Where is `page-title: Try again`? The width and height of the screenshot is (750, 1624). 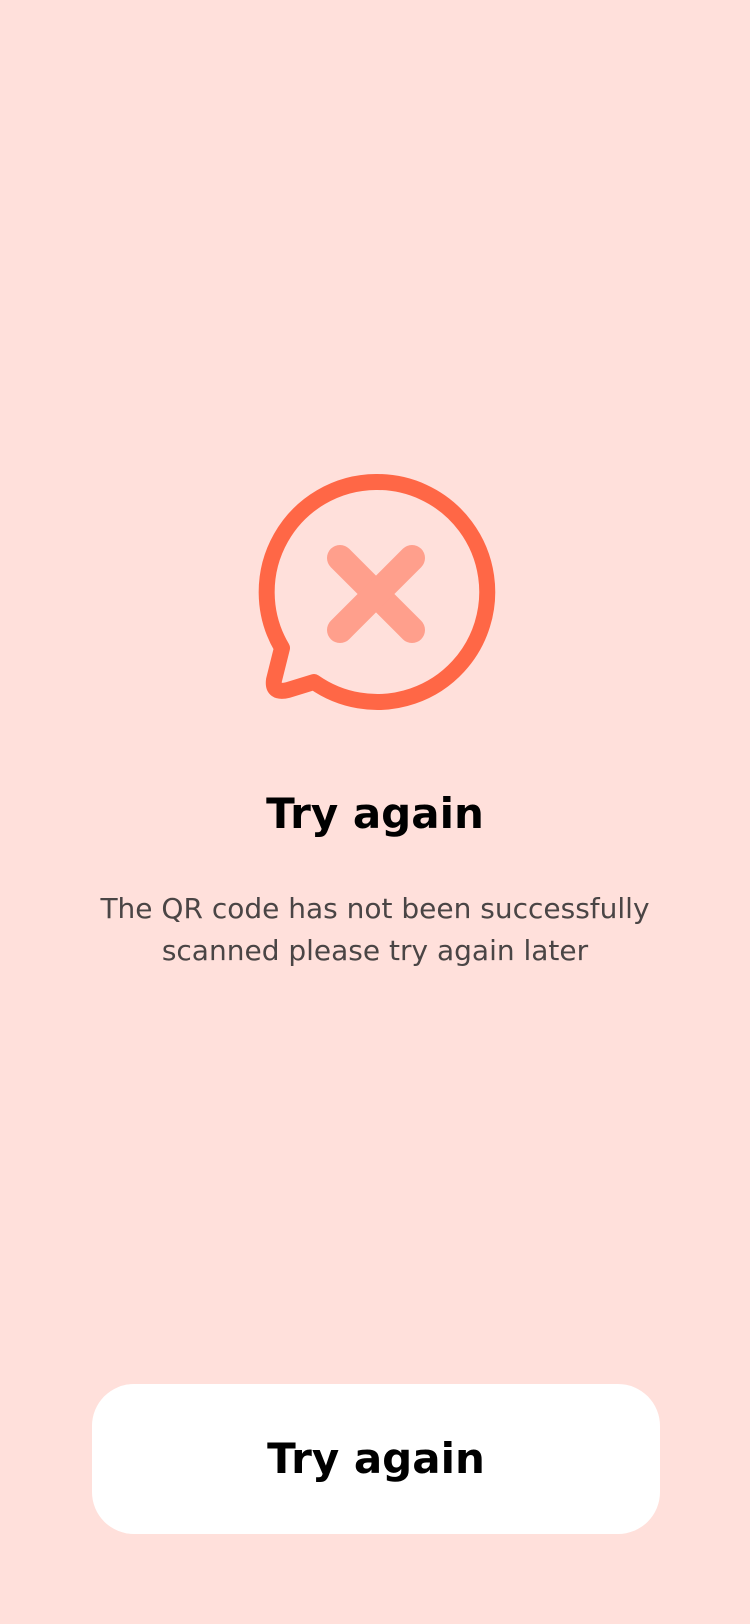 page-title: Try again is located at coordinates (375, 813).